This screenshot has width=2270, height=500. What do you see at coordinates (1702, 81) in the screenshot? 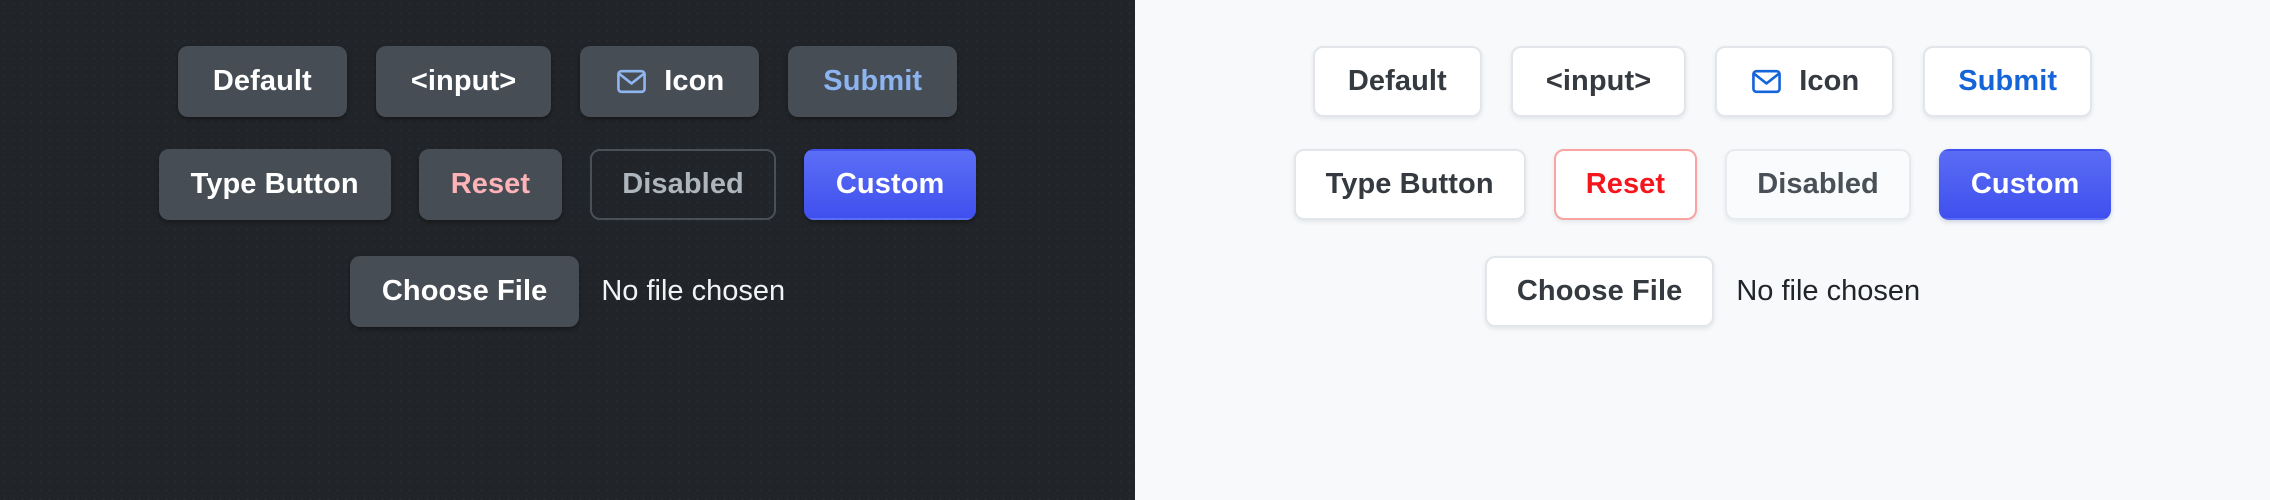
I see `light-primary-button-row: Default <input> Icon Submit` at bounding box center [1702, 81].